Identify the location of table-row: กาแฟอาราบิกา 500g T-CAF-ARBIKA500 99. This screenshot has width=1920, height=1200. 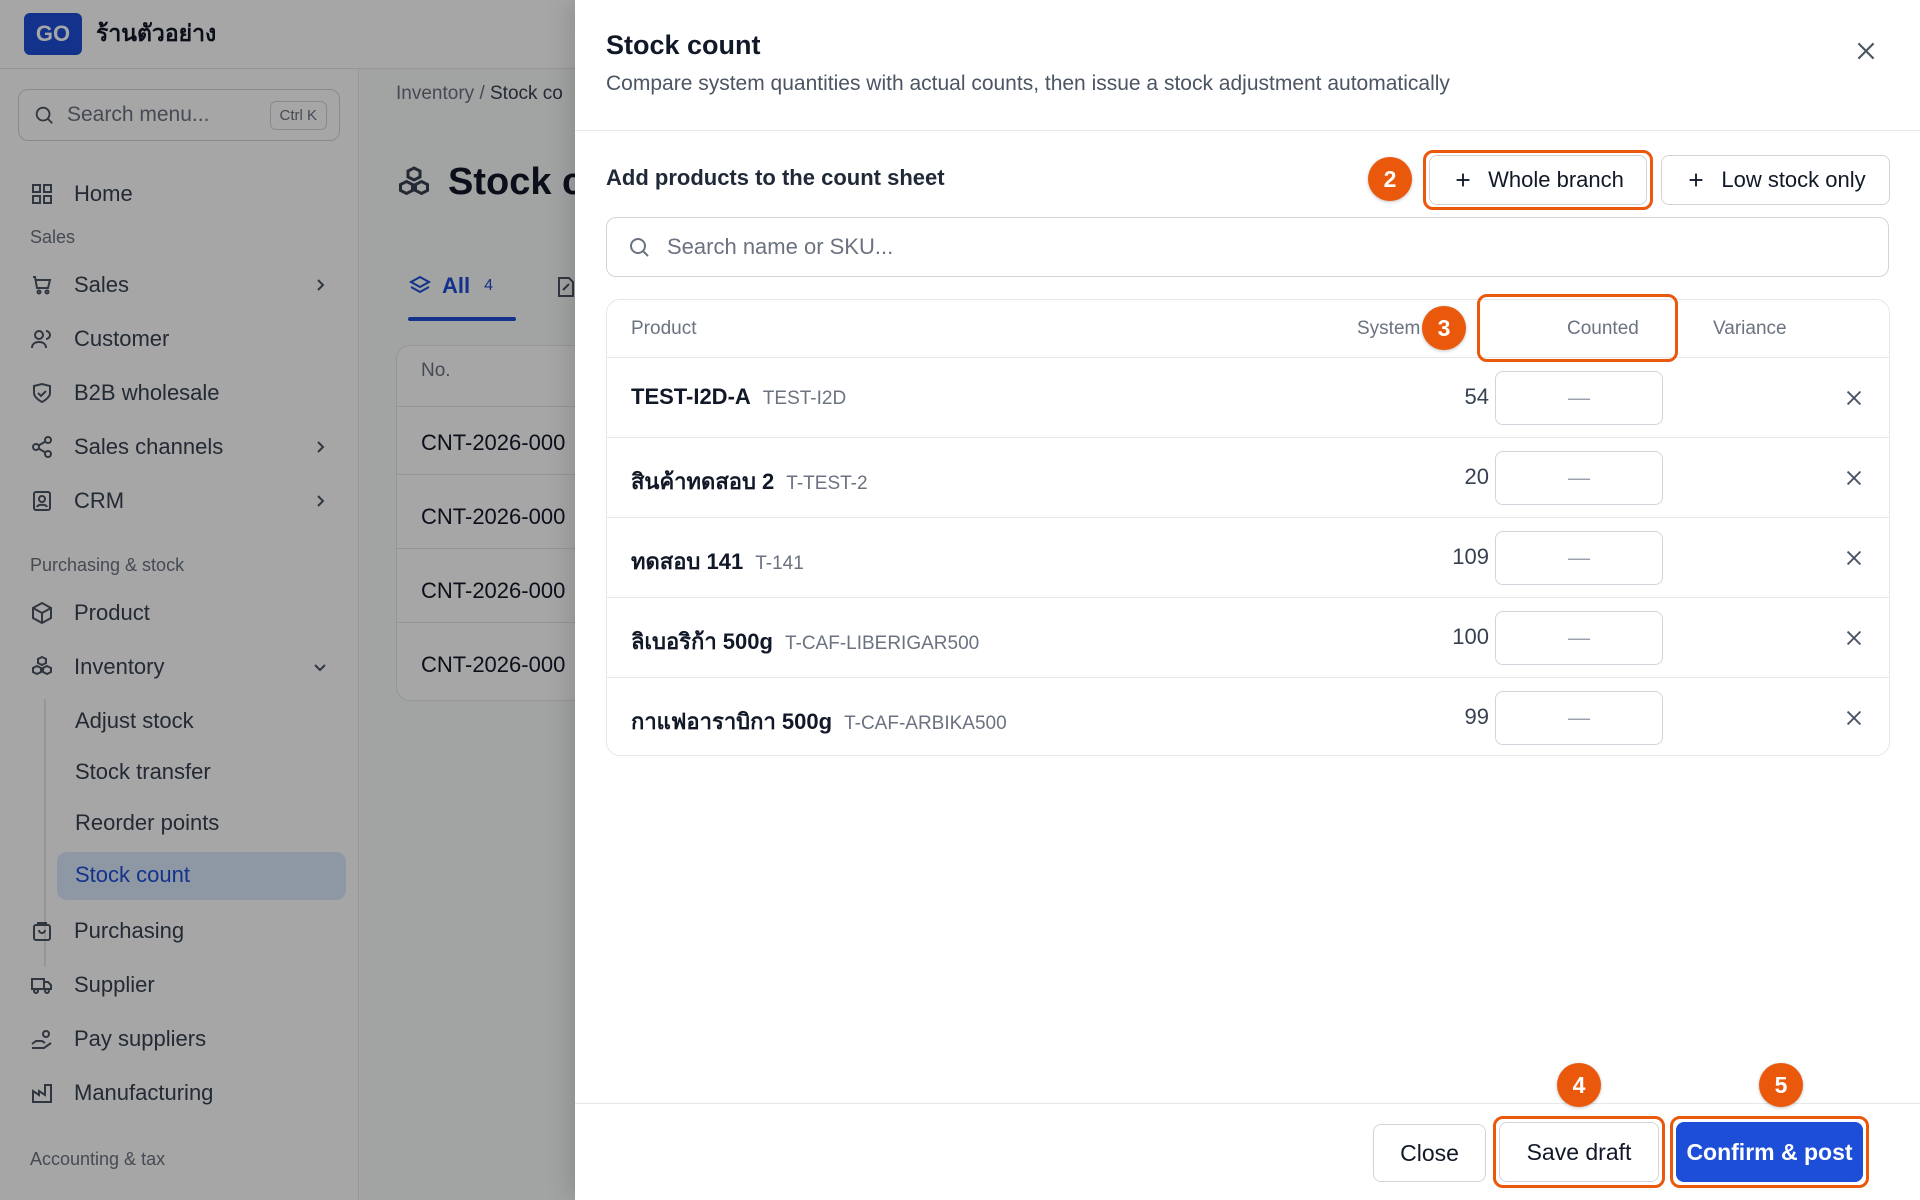
(1248, 716).